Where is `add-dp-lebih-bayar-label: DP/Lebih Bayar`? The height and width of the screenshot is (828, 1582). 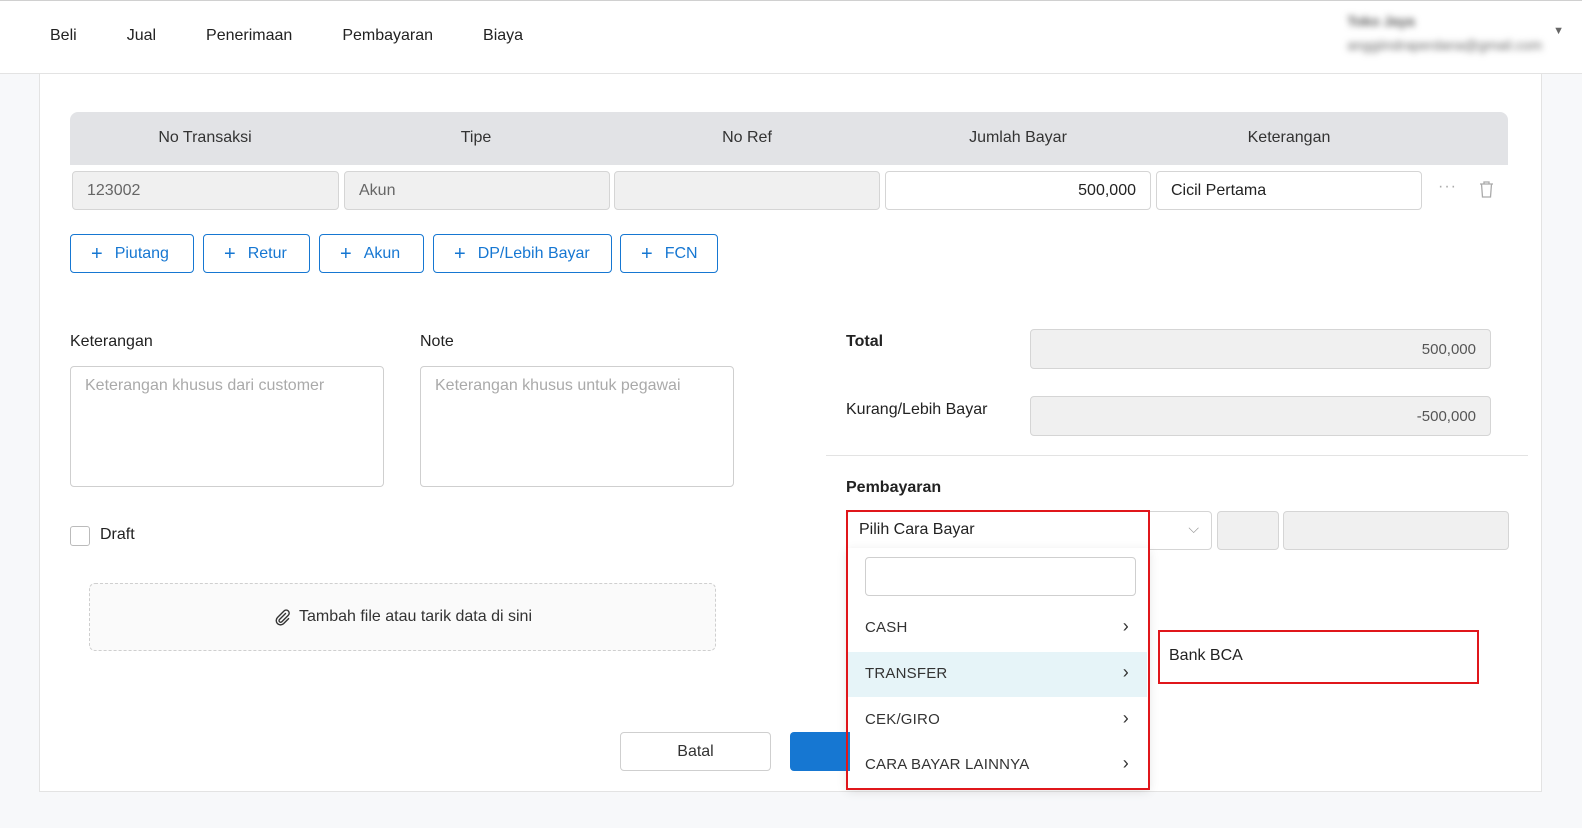 add-dp-lebih-bayar-label: DP/Lebih Bayar is located at coordinates (533, 253).